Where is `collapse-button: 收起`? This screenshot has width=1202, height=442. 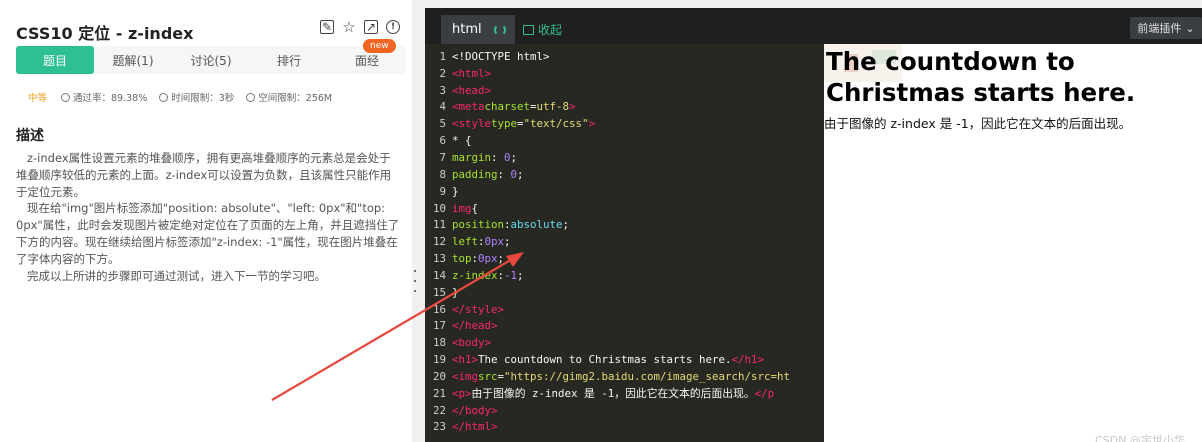 collapse-button: 收起 is located at coordinates (542, 29).